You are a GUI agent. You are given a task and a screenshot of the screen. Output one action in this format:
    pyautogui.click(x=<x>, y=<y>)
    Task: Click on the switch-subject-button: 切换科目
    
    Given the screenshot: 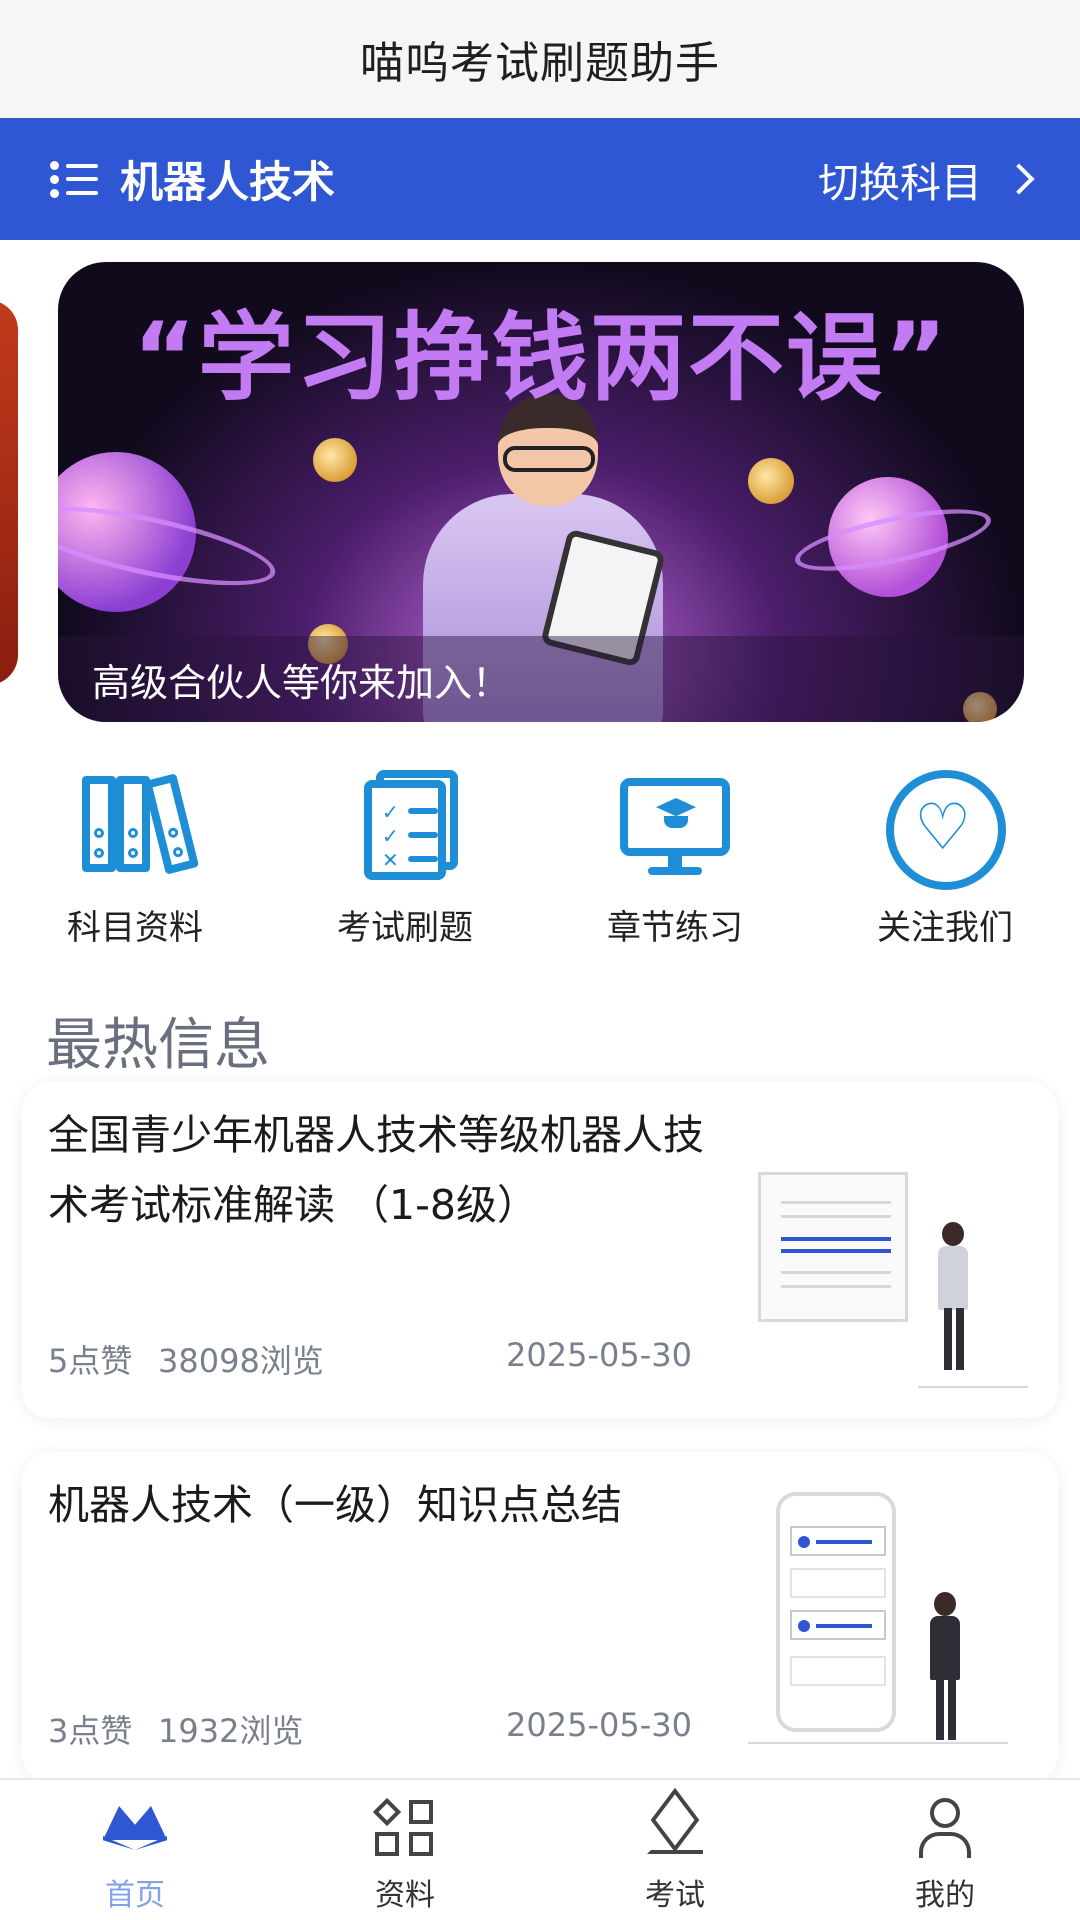 What is the action you would take?
    pyautogui.click(x=926, y=179)
    